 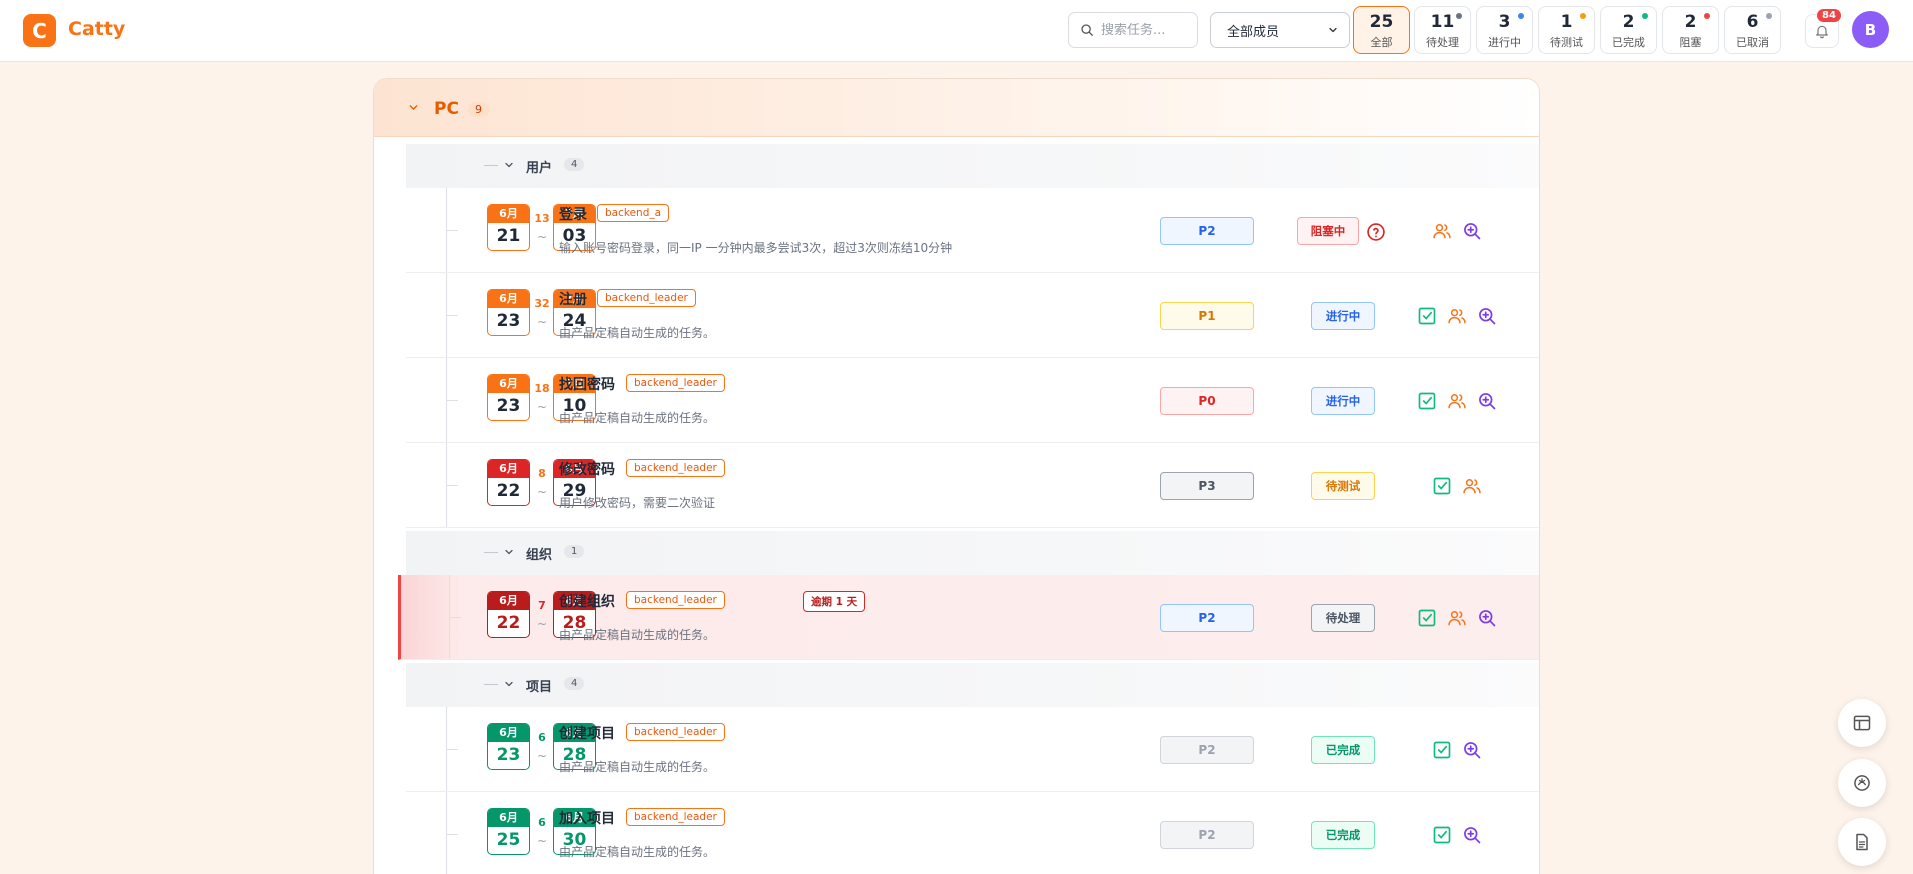 I want to click on filter-chip-cancelled: 6 已取消, so click(x=1752, y=30).